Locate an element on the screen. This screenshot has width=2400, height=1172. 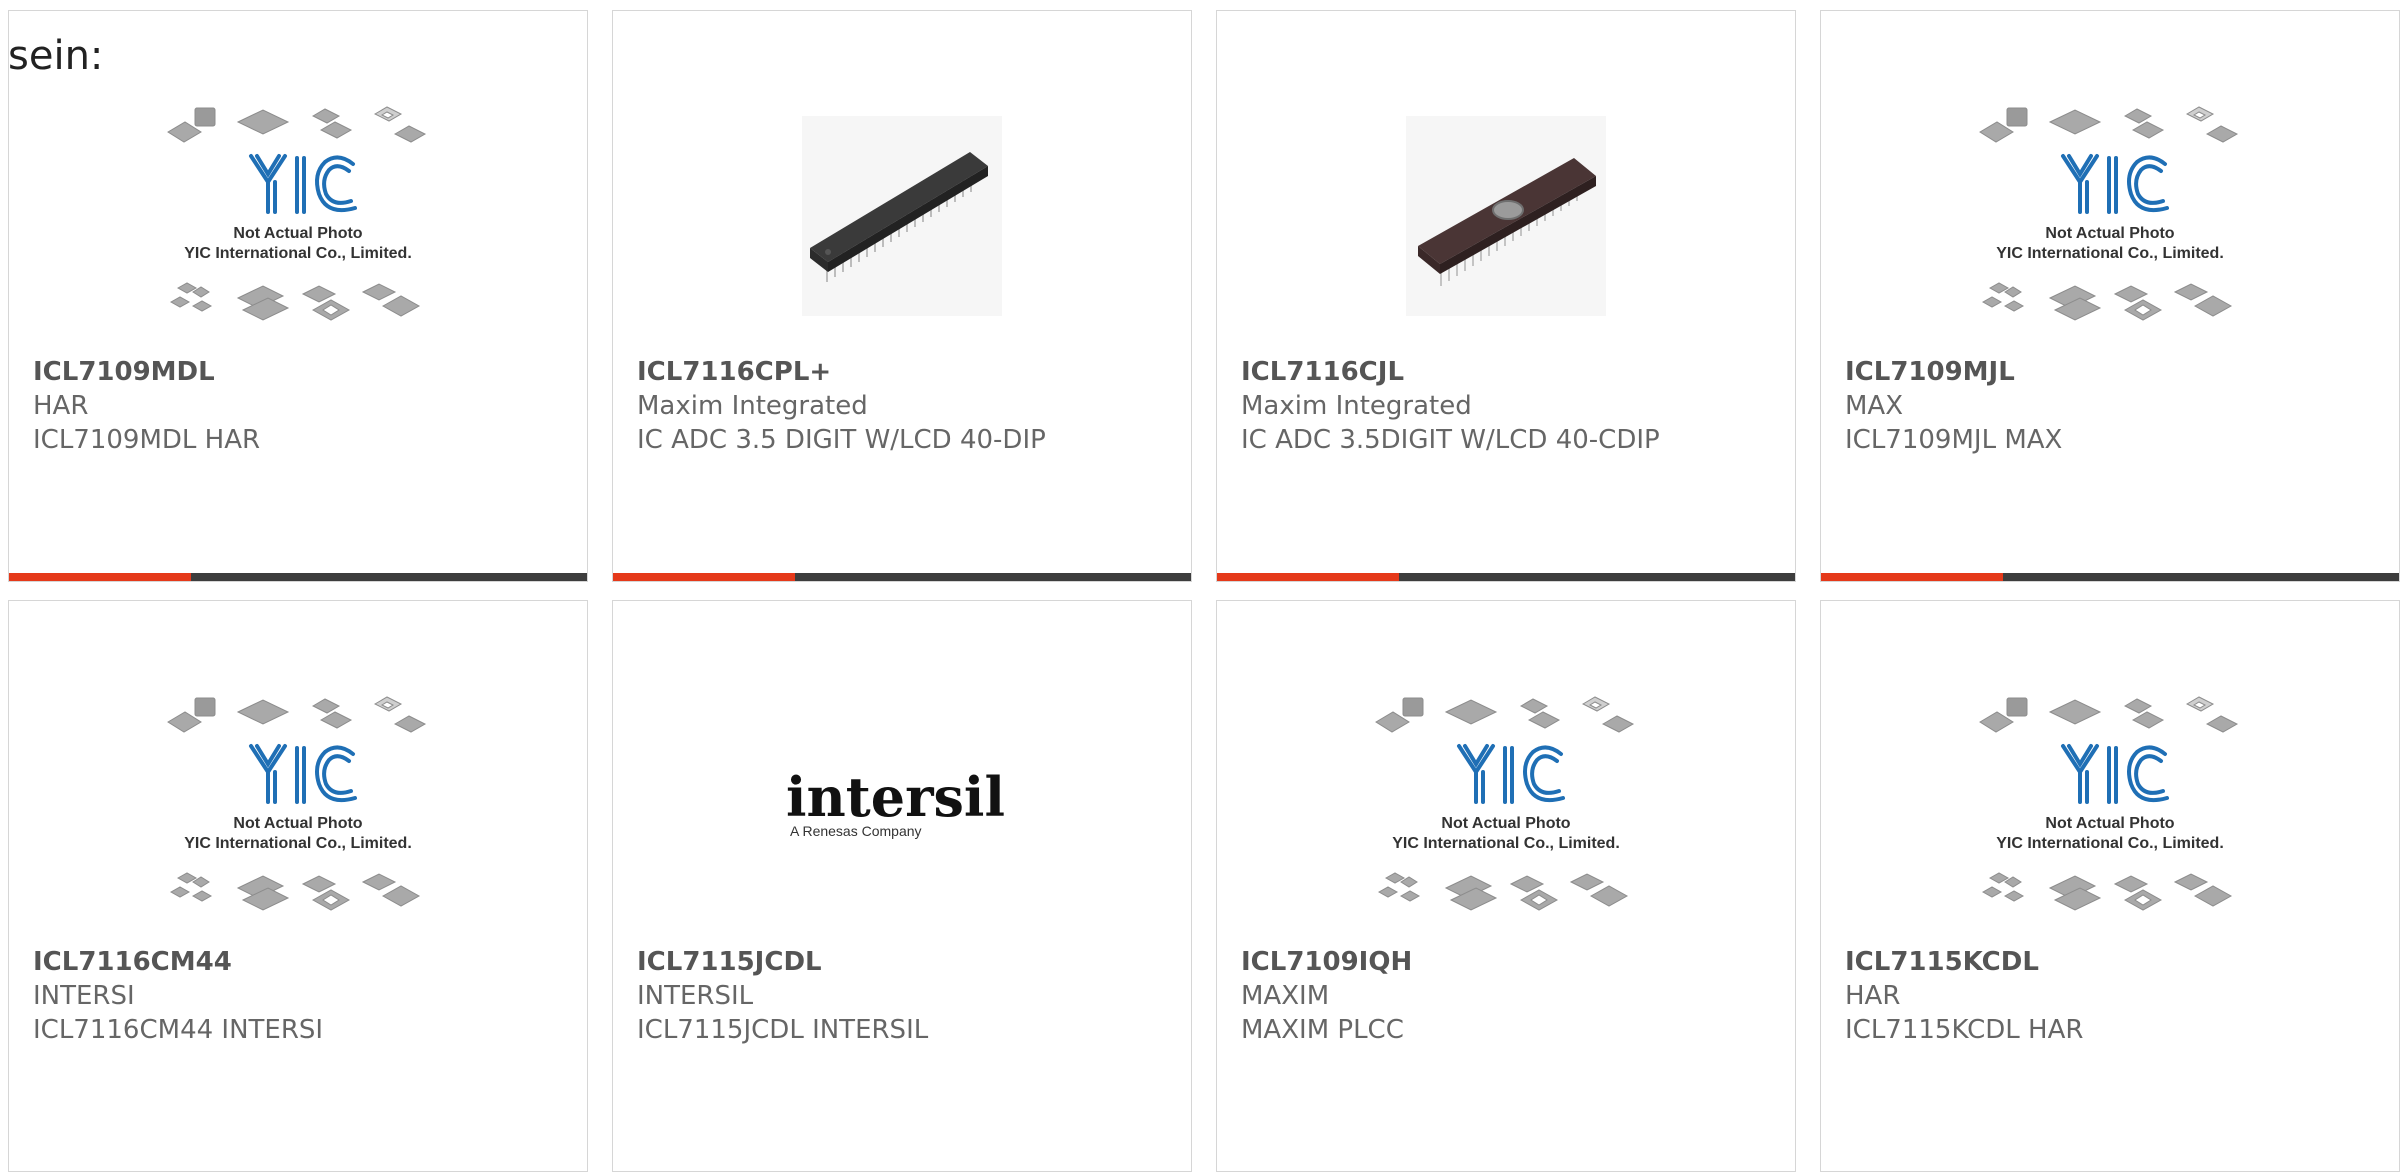
product-manufacturer: INTERSIL is located at coordinates (695, 996).